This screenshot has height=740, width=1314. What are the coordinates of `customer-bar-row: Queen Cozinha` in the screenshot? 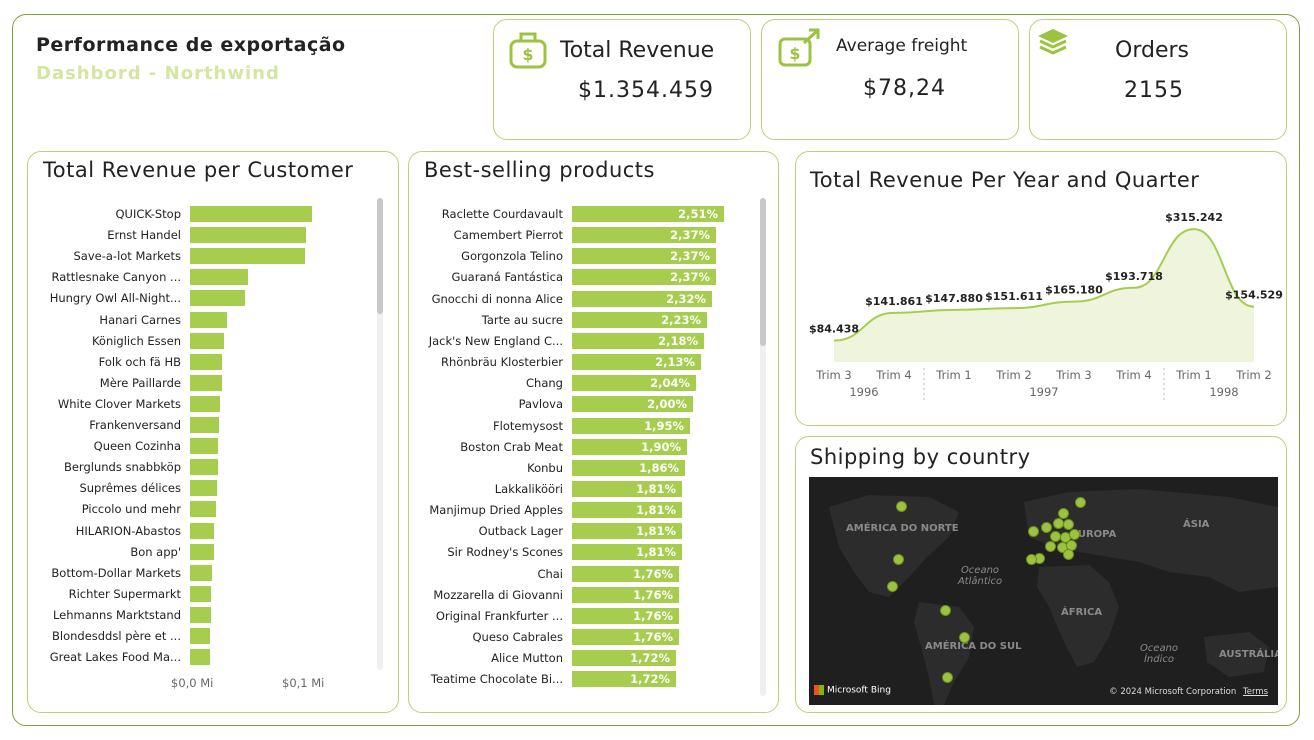 It's located at (198, 447).